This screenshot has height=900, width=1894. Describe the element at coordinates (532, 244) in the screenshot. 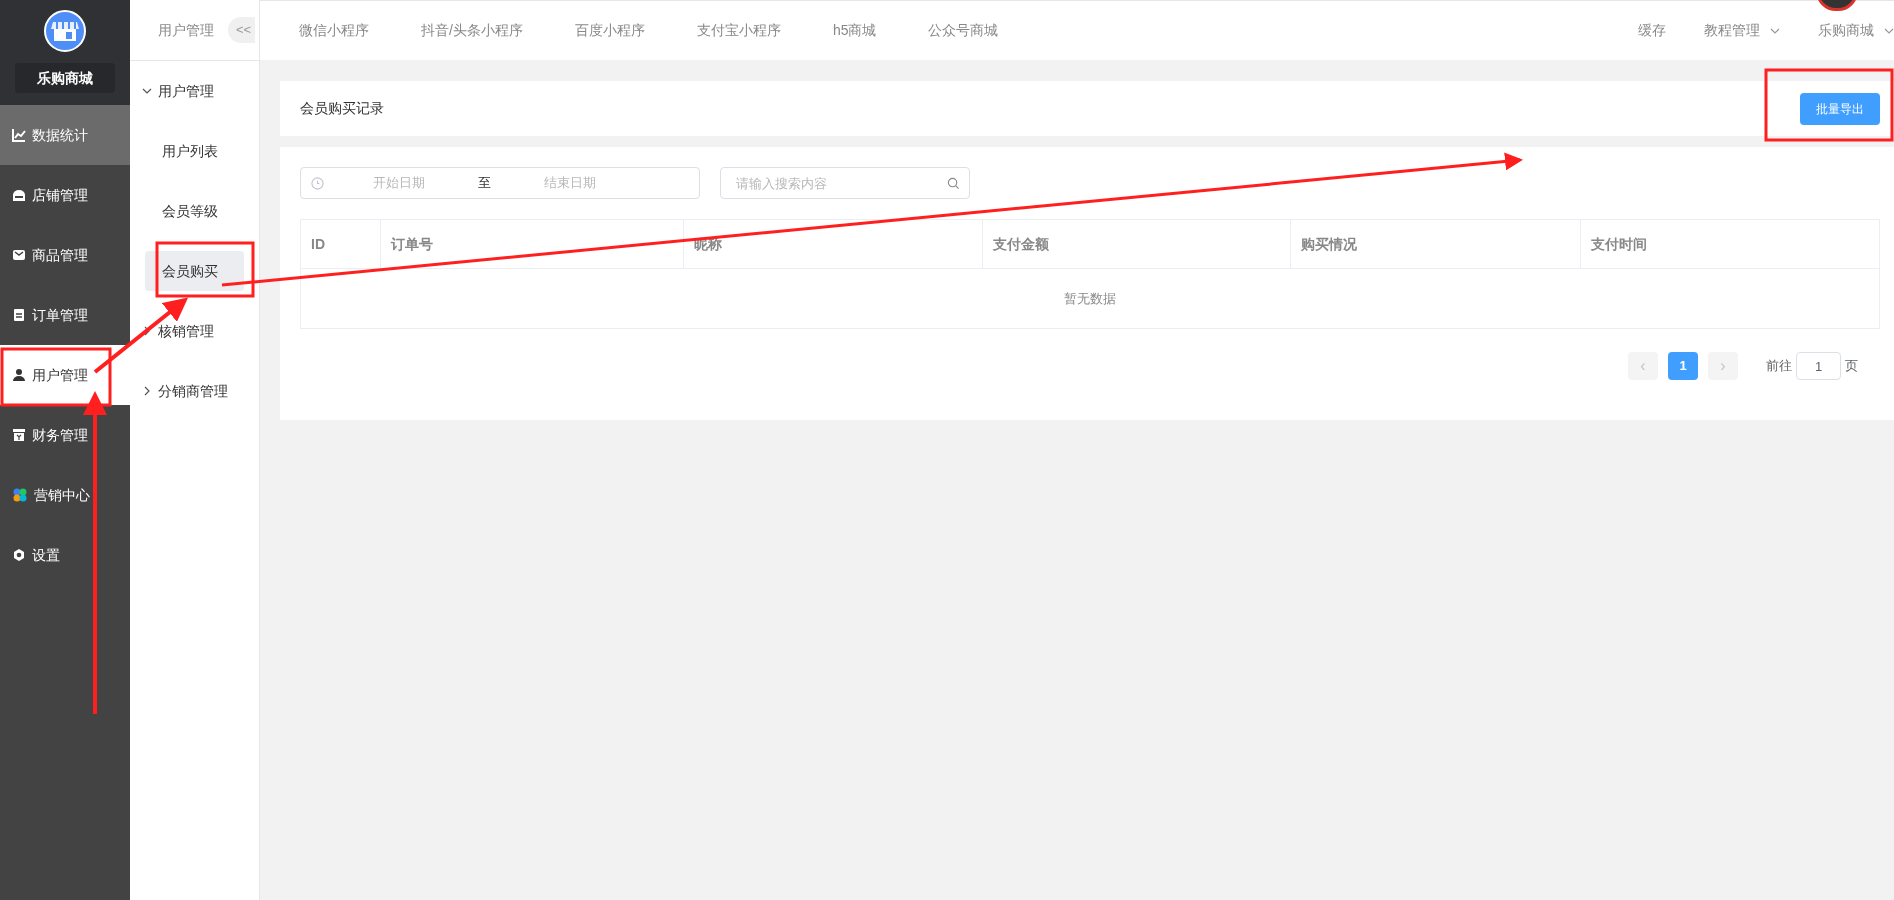

I see `column-header: 订单号` at that location.